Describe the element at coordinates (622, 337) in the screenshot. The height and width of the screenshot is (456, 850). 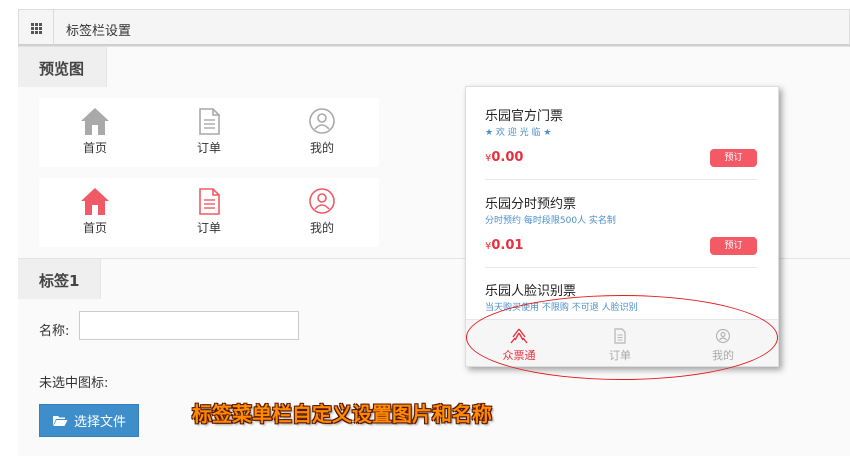
I see `highlight-ellipse` at that location.